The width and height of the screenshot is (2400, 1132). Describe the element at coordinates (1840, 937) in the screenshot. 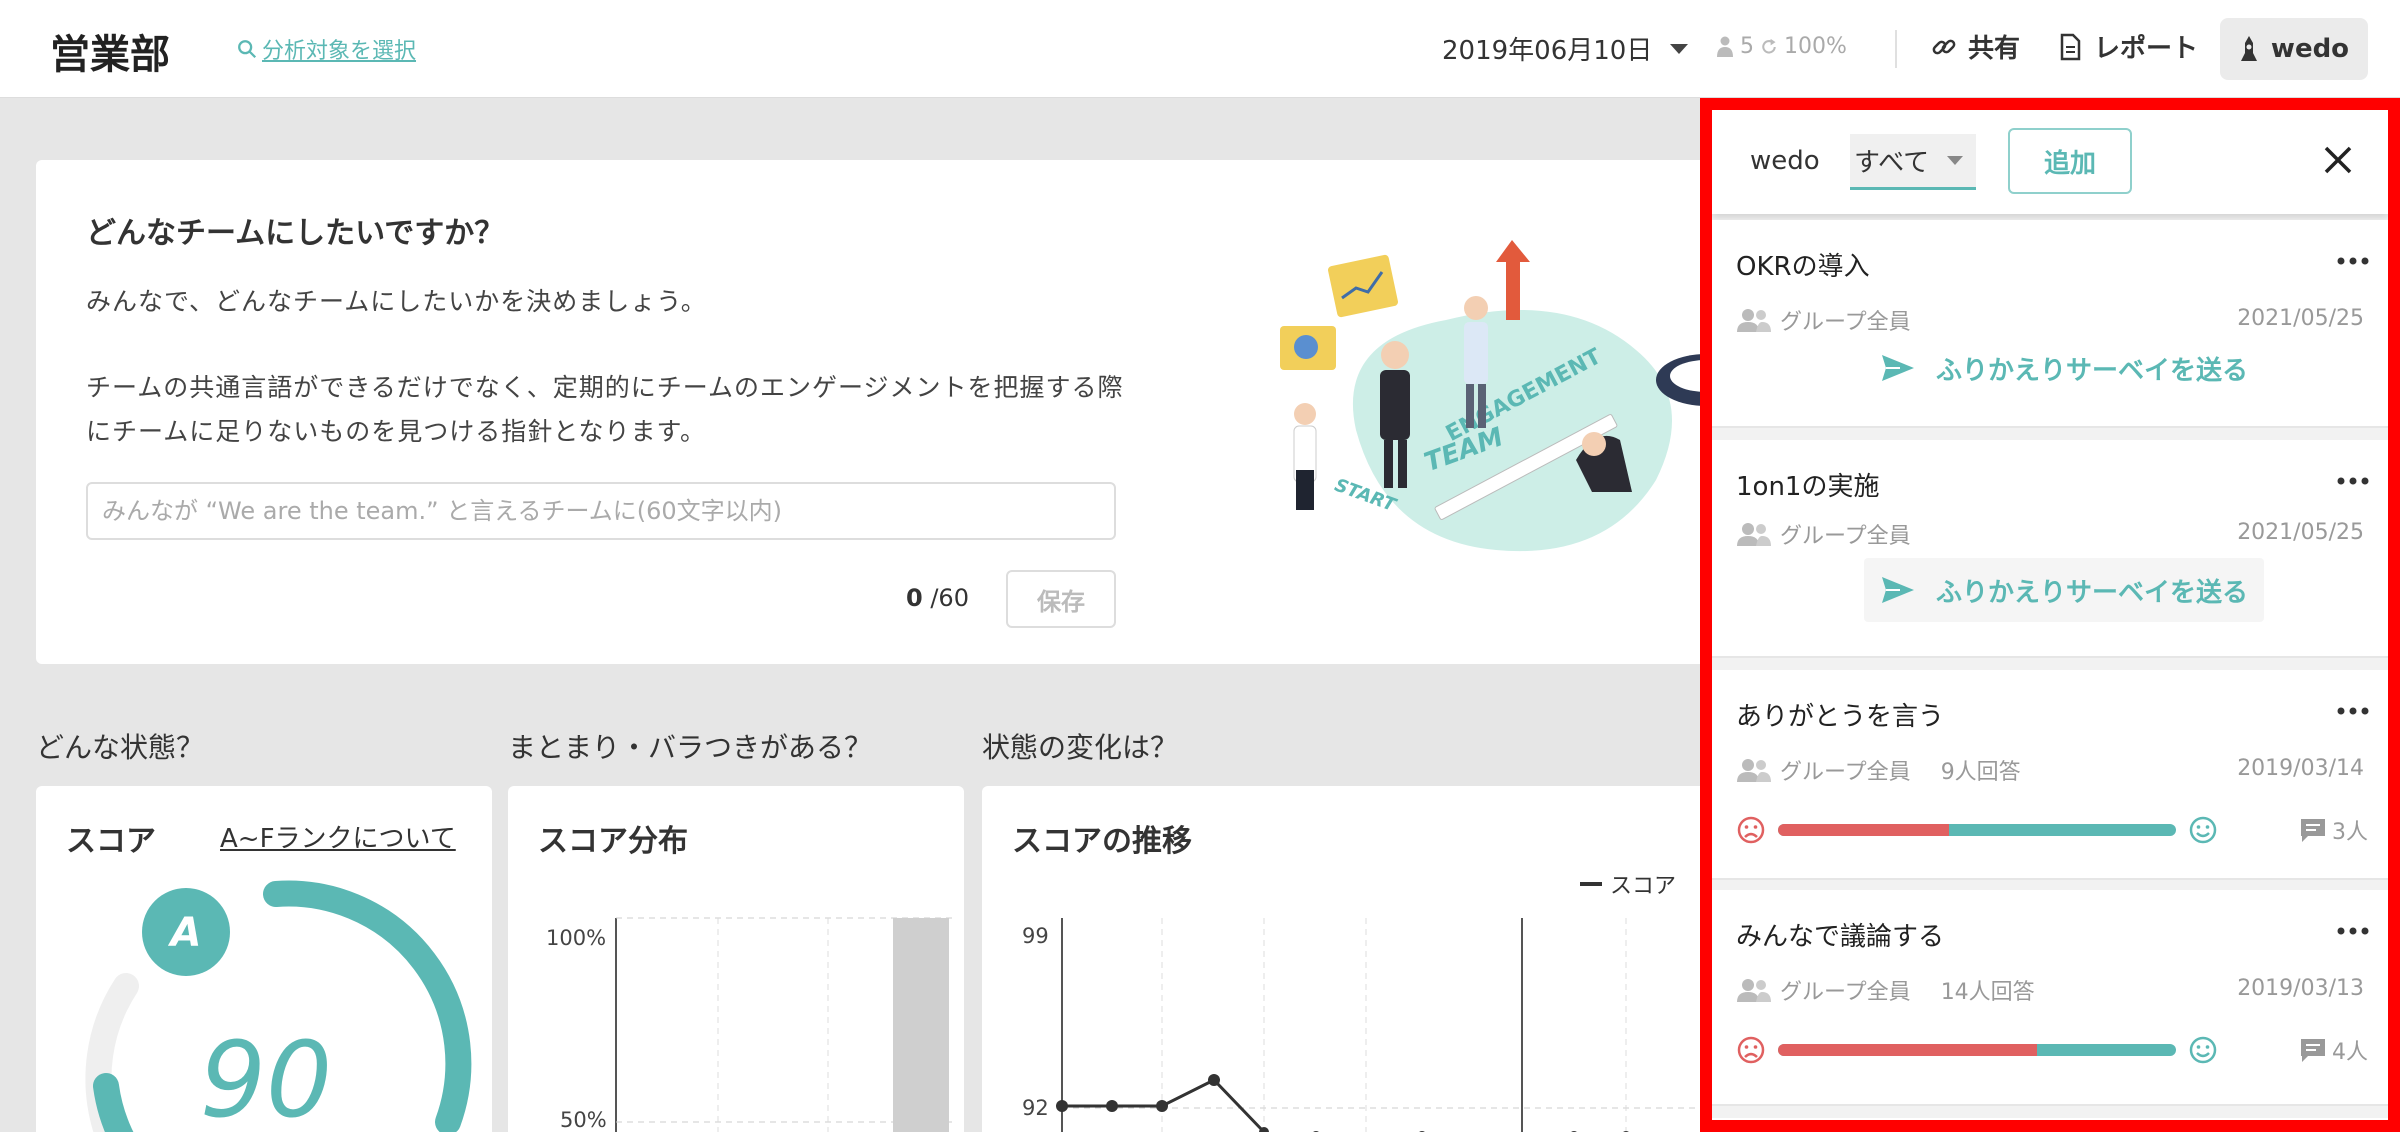

I see `action-title: みんなで議論する` at that location.